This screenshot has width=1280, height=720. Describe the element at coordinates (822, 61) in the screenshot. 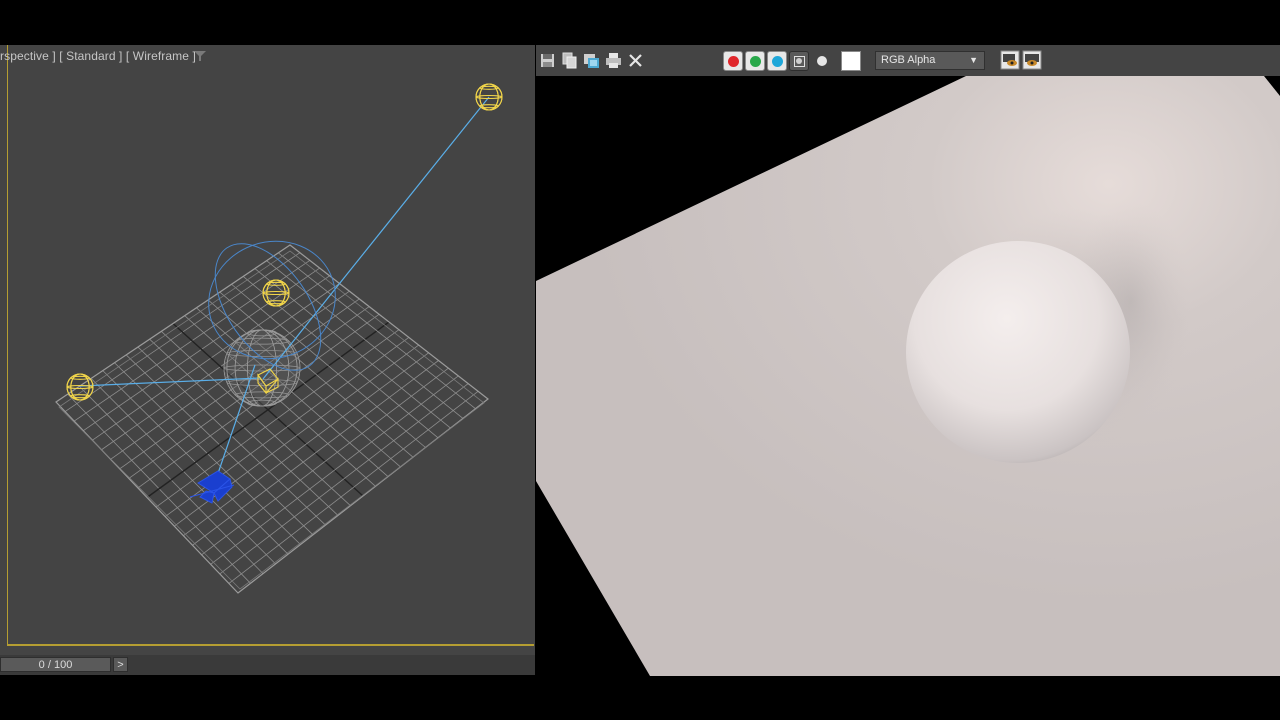

I see `monochrome-icon` at that location.